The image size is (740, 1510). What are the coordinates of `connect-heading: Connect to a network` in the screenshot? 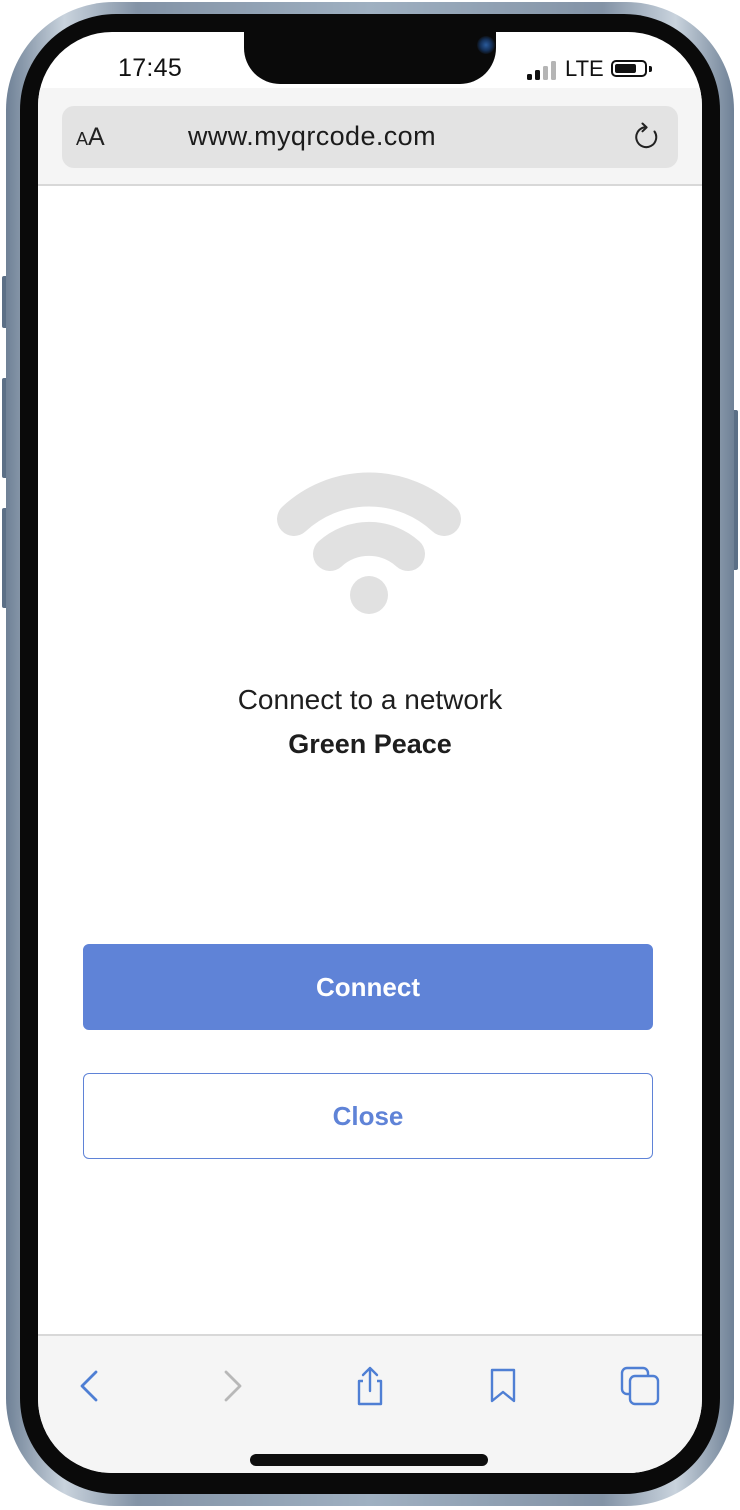 It's located at (370, 699).